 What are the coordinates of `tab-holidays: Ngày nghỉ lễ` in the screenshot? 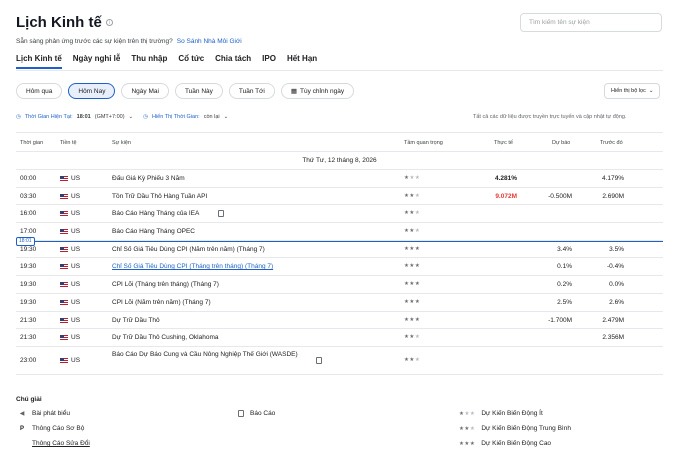 It's located at (97, 61).